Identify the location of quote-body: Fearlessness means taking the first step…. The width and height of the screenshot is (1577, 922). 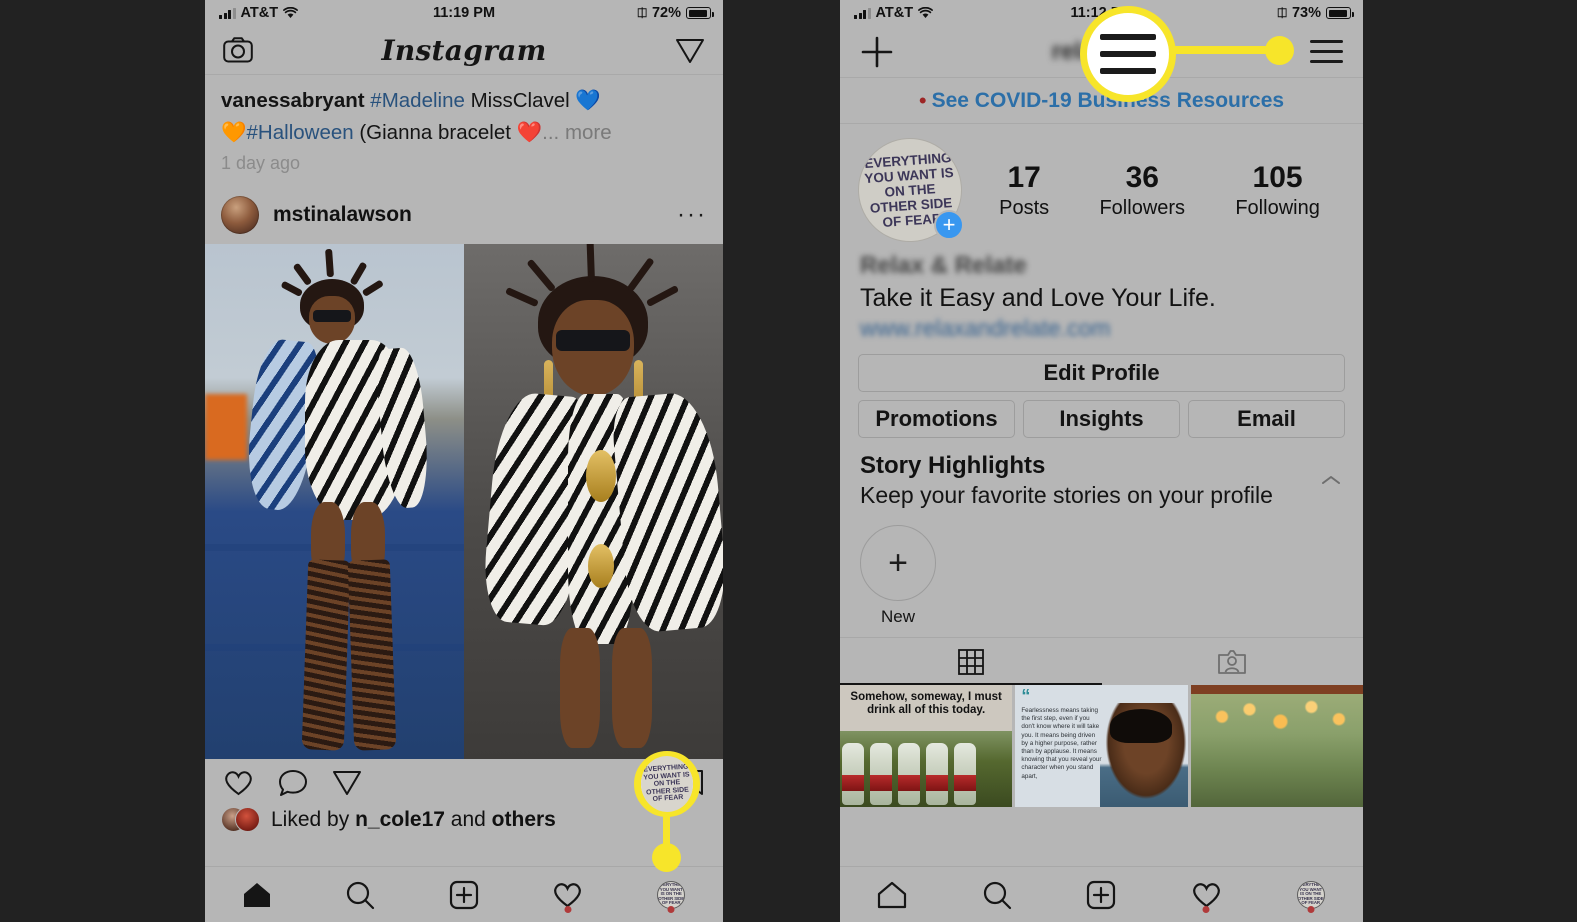
(1061, 743).